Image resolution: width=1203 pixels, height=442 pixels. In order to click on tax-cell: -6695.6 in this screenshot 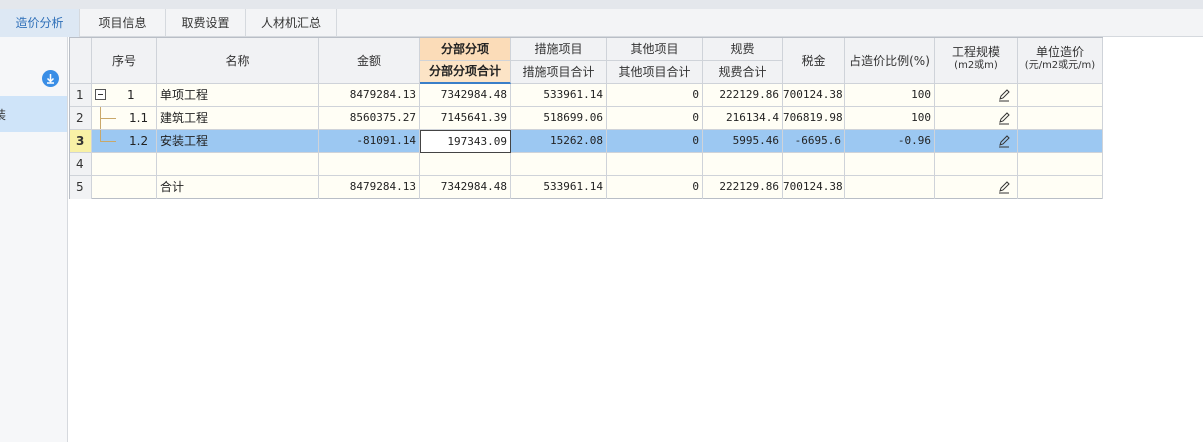, I will do `click(814, 141)`.